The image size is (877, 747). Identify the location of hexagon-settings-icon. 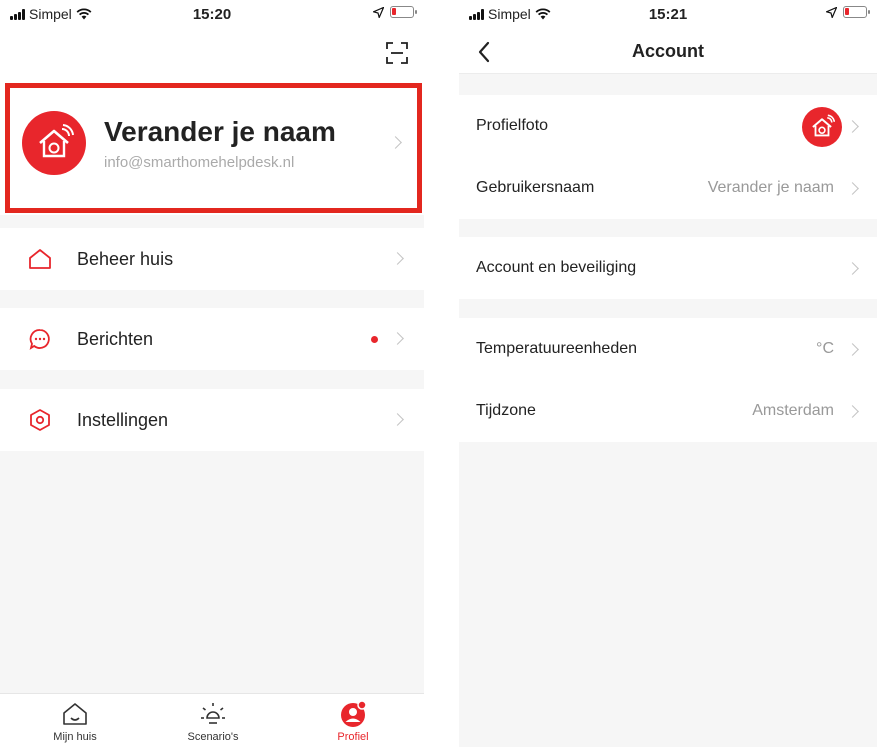
(40, 420).